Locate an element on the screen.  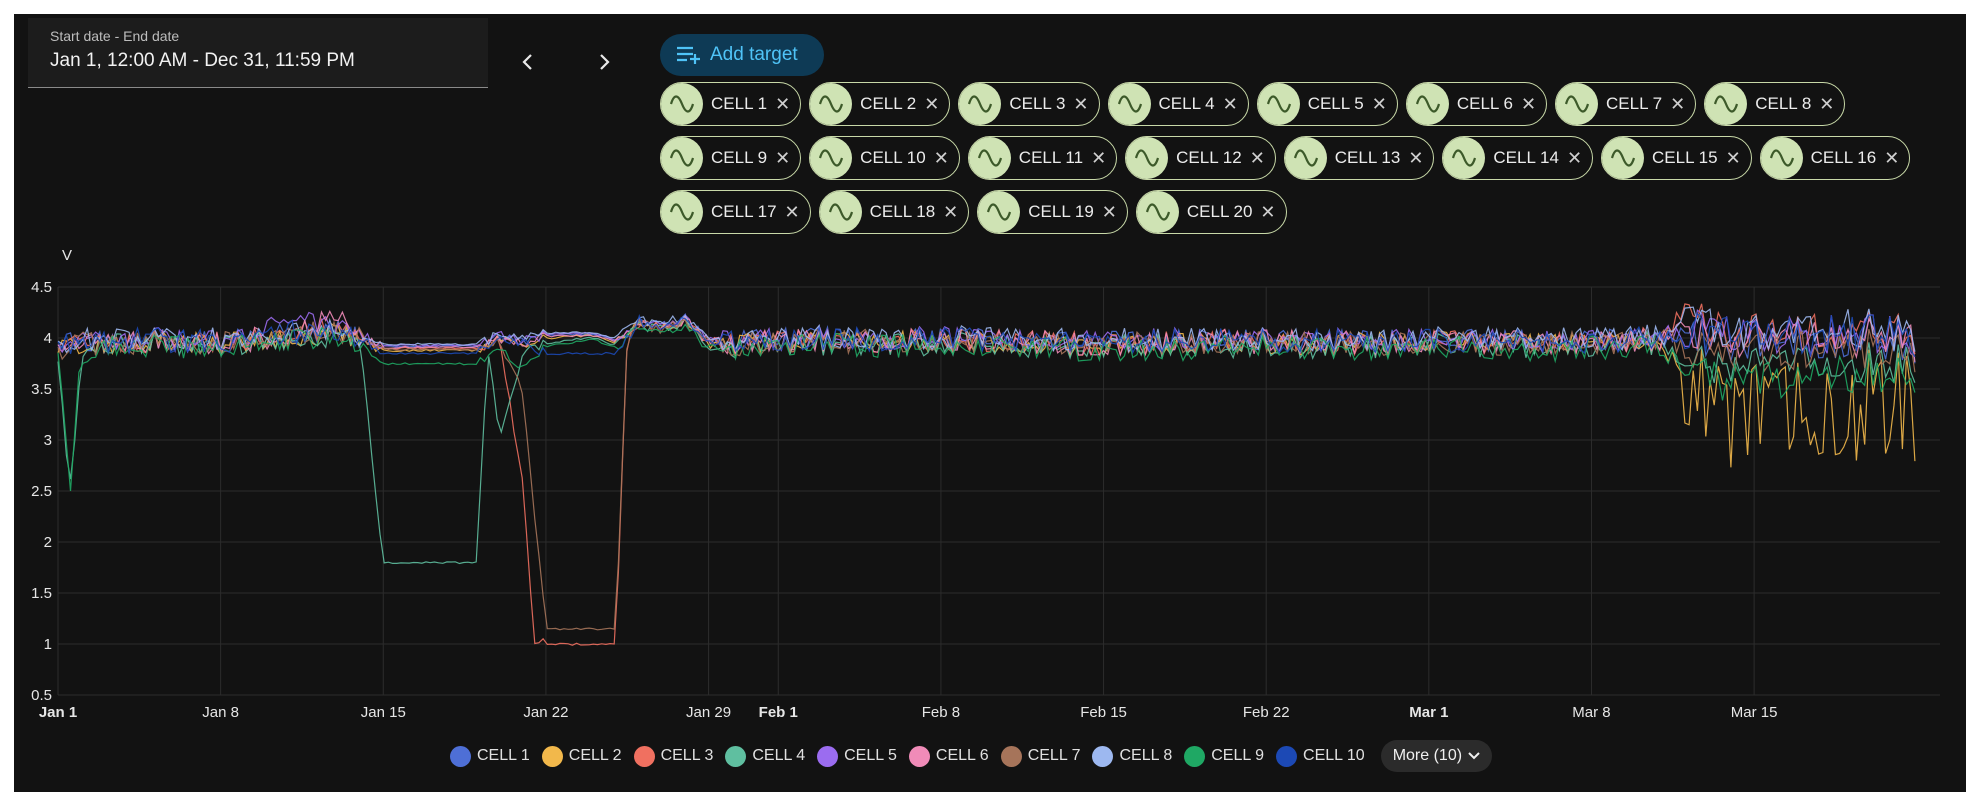
legend-item-label: CELL 5 is located at coordinates (870, 755).